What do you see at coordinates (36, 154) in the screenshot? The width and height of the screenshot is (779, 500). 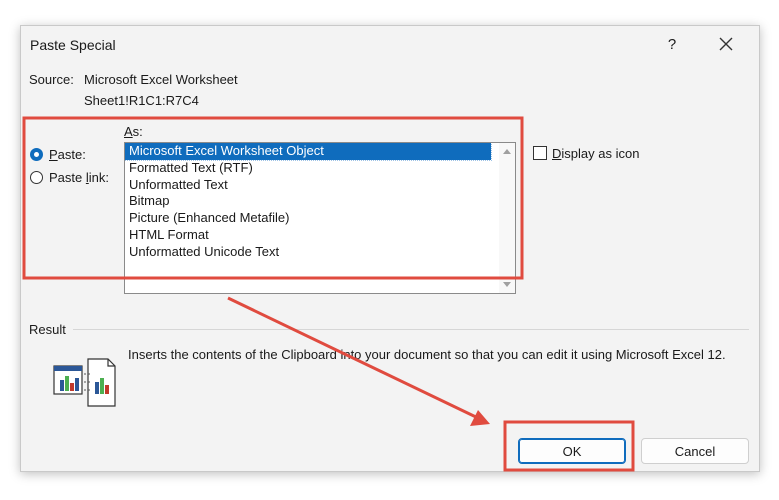 I see `paste-radio` at bounding box center [36, 154].